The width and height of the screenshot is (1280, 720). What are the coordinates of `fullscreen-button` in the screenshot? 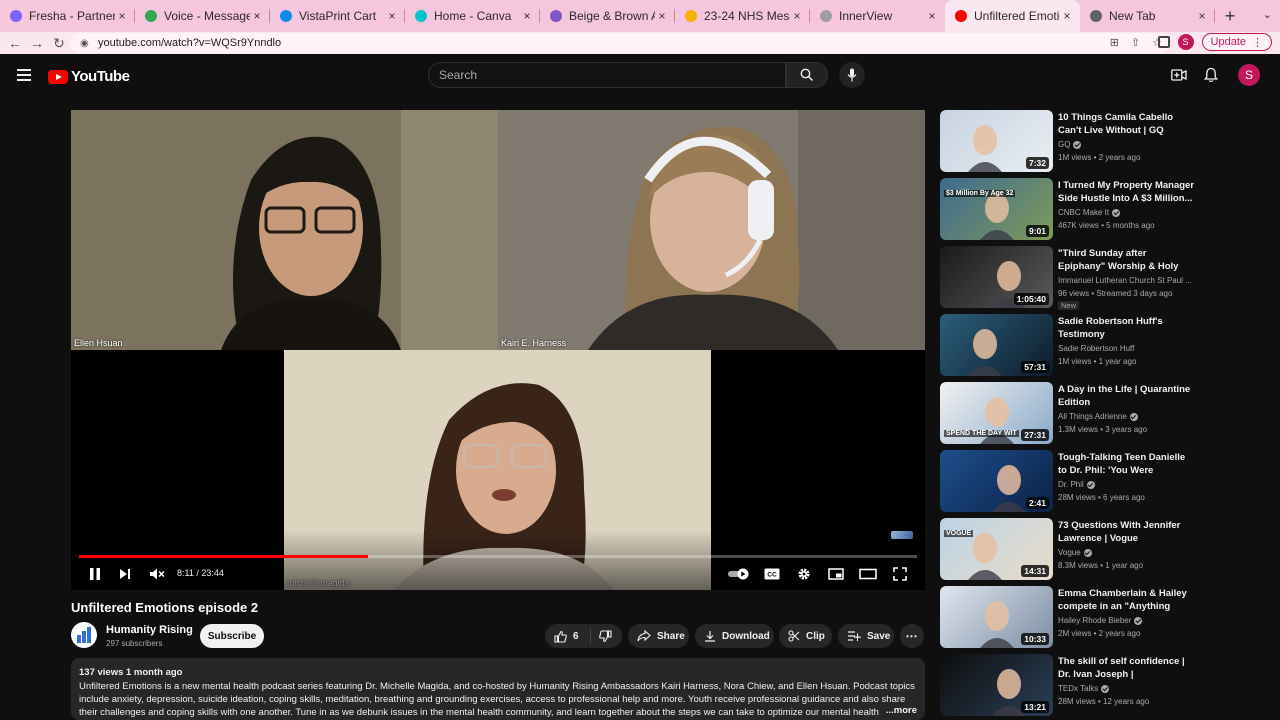 It's located at (900, 574).